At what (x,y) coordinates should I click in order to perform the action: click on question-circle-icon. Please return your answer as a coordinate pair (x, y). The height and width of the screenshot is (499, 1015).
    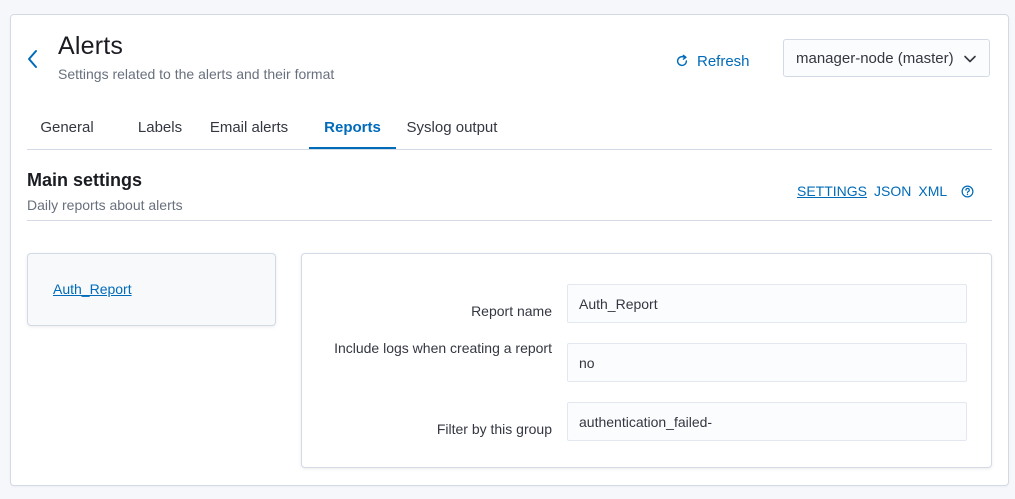
    Looking at the image, I should click on (967, 191).